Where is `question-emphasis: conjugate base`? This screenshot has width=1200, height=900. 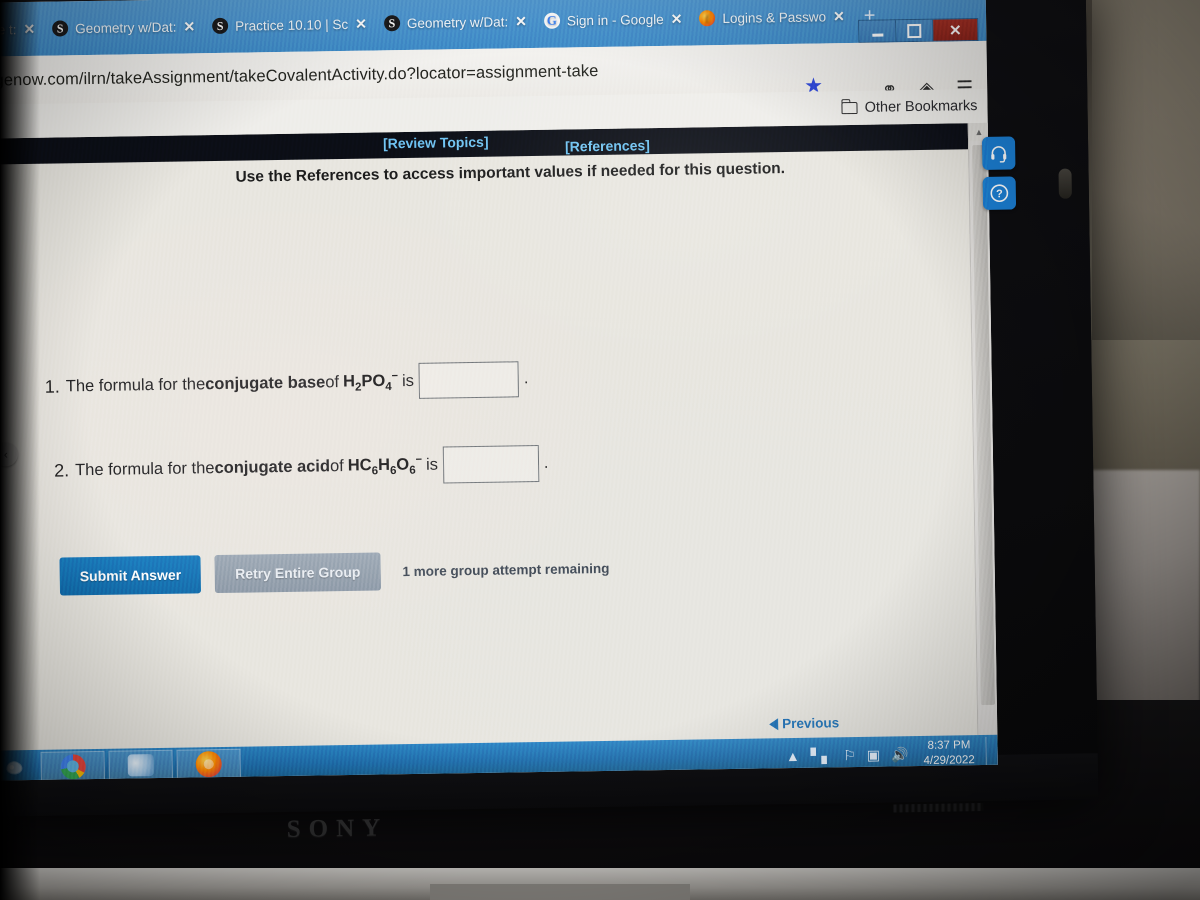
question-emphasis: conjugate base is located at coordinates (265, 382).